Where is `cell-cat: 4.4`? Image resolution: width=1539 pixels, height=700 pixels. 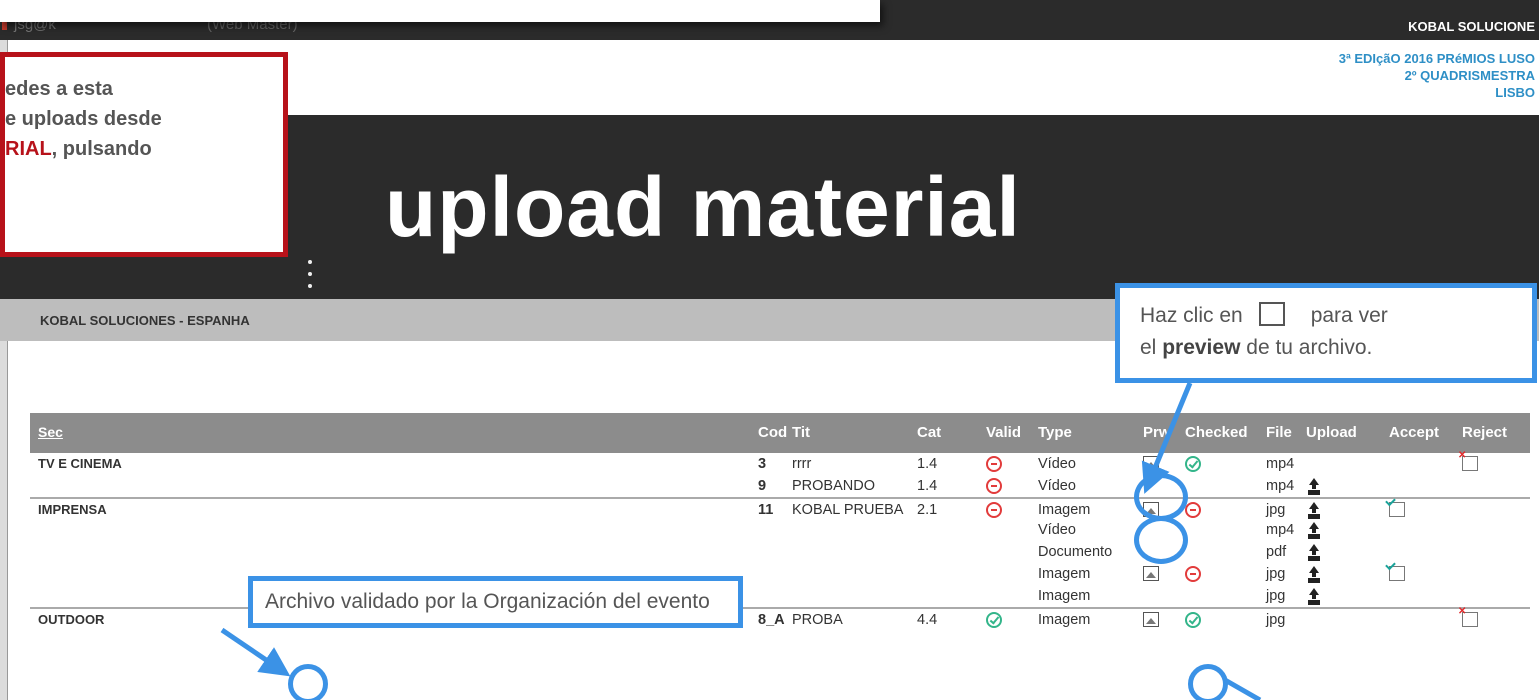 cell-cat: 4.4 is located at coordinates (927, 620).